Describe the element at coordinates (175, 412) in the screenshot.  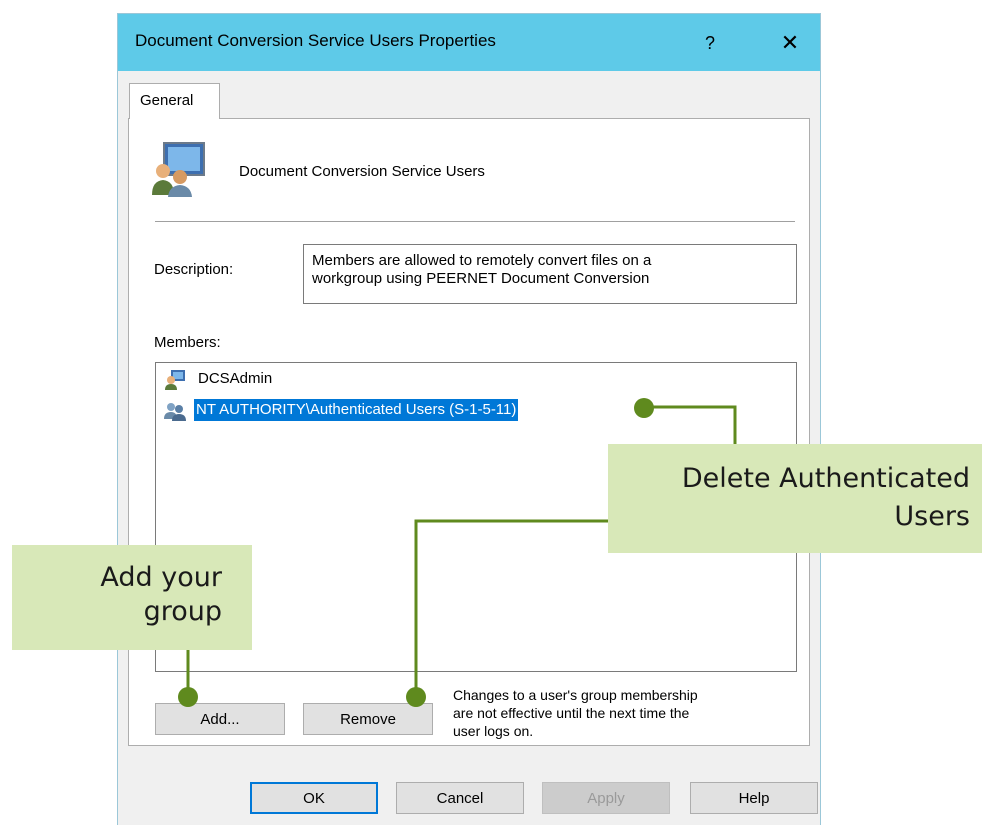
I see `group-icon` at that location.